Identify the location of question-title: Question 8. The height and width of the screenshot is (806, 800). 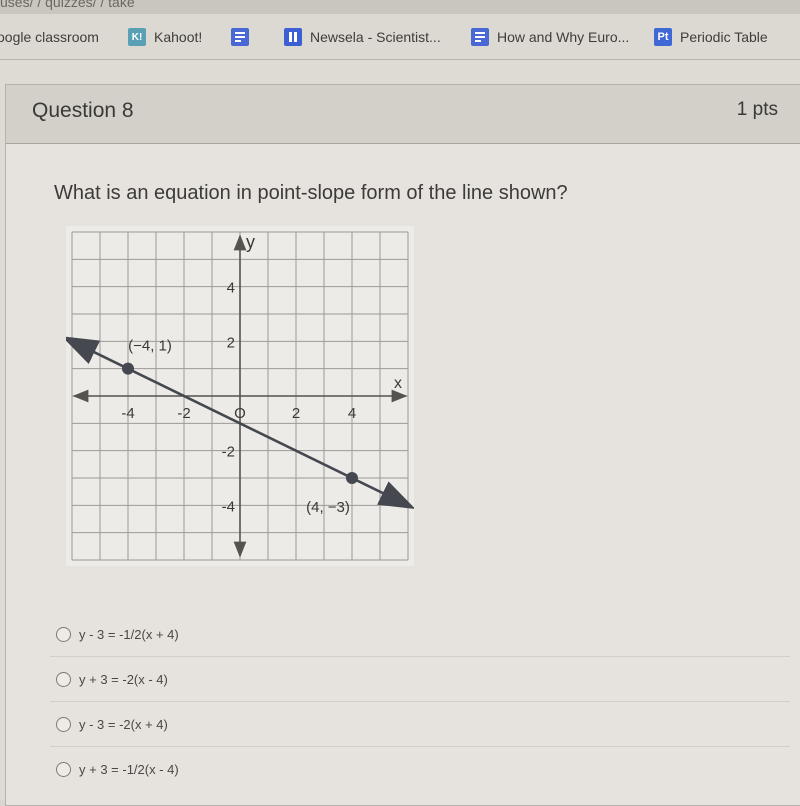
(83, 110).